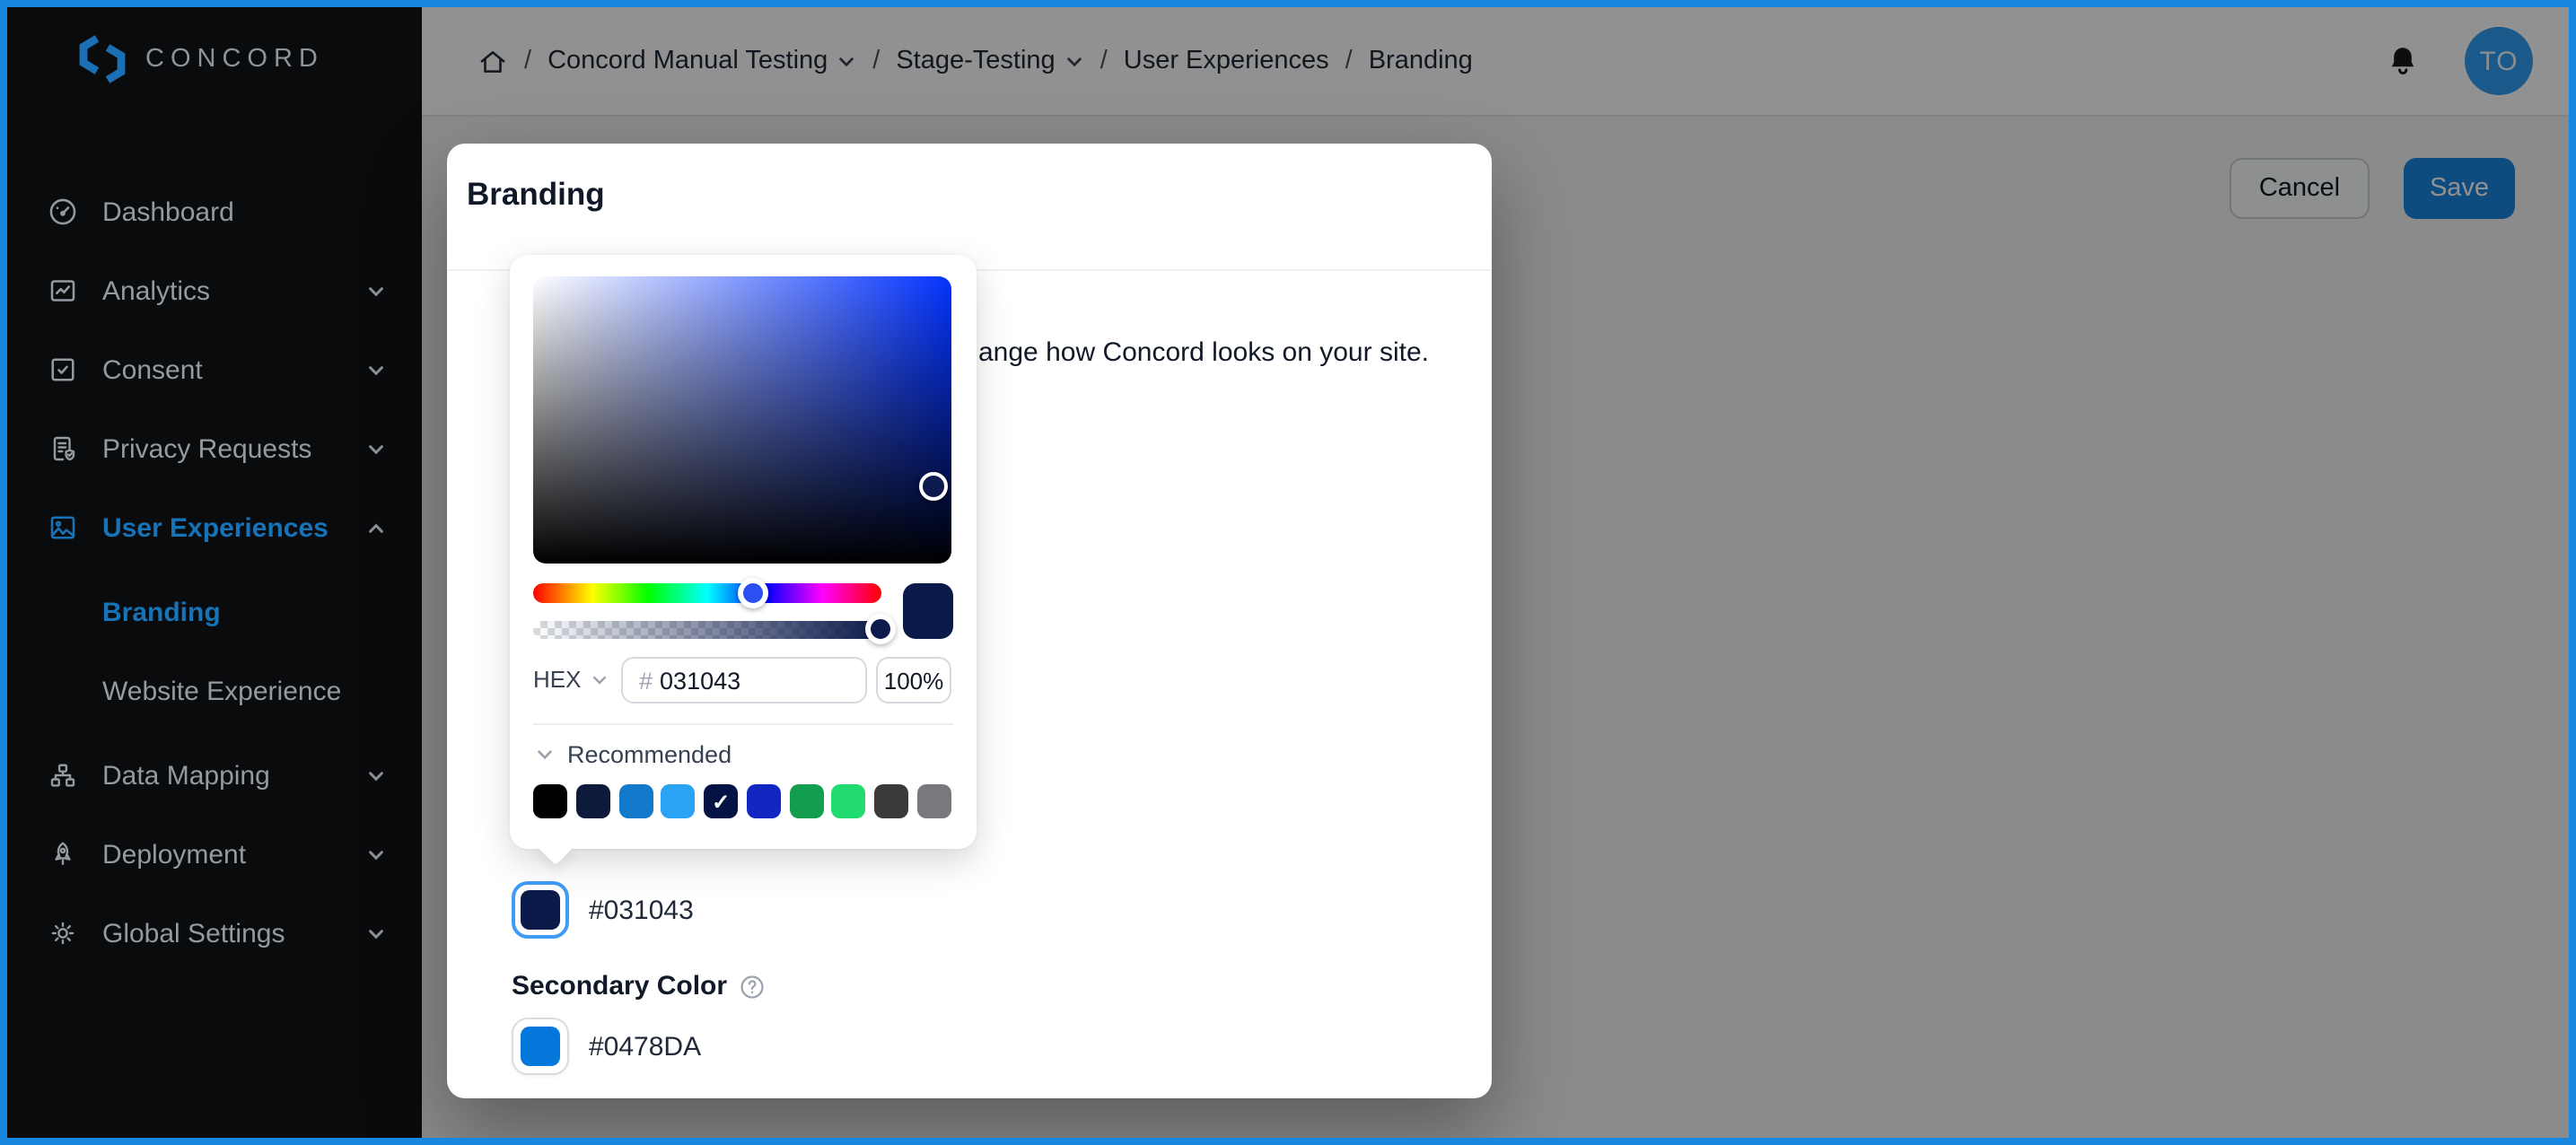 Image resolution: width=2576 pixels, height=1145 pixels. Describe the element at coordinates (214, 290) in the screenshot. I see `sidebar-item-analytics: Analytics` at that location.